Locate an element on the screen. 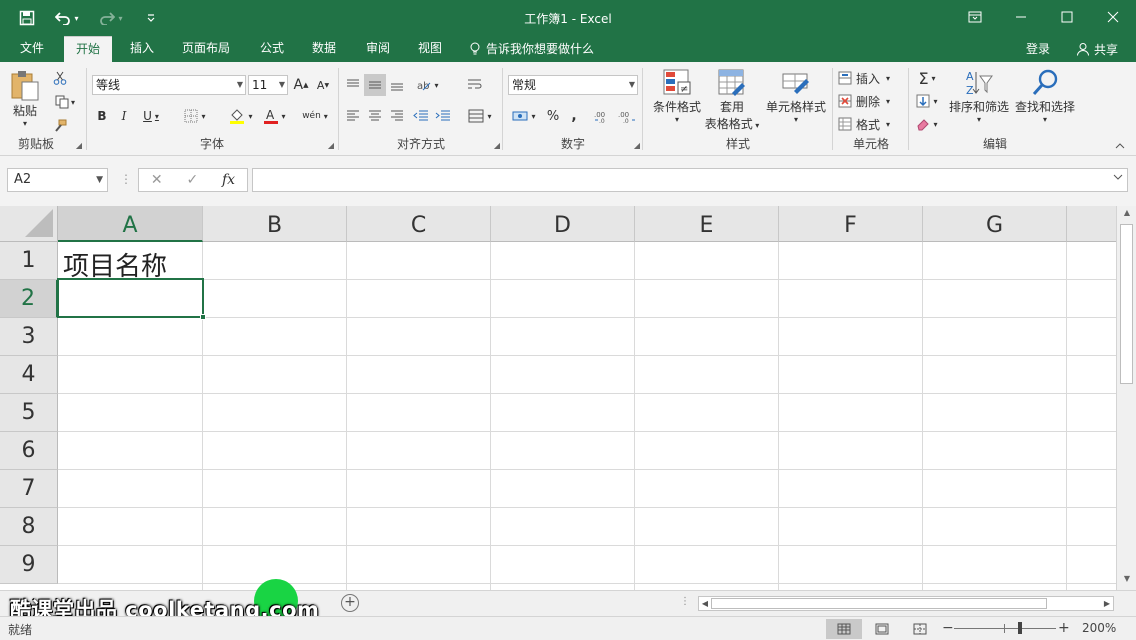 This screenshot has height=640, width=1136. autosum-button: Σ ▾ is located at coordinates (927, 78).